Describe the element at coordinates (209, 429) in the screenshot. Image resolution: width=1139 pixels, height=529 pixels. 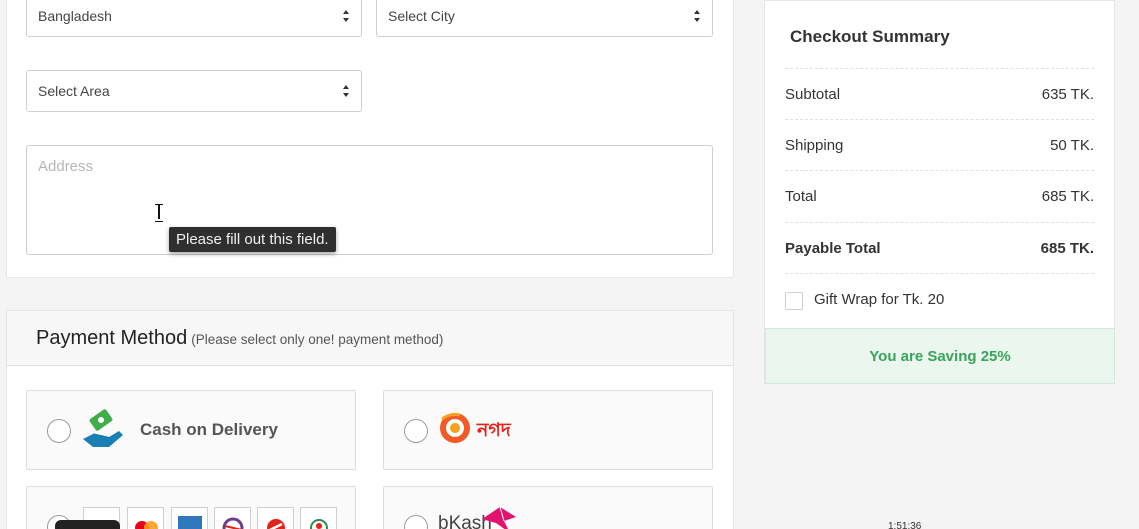
I see `cod-label: Cash on Delivery` at that location.